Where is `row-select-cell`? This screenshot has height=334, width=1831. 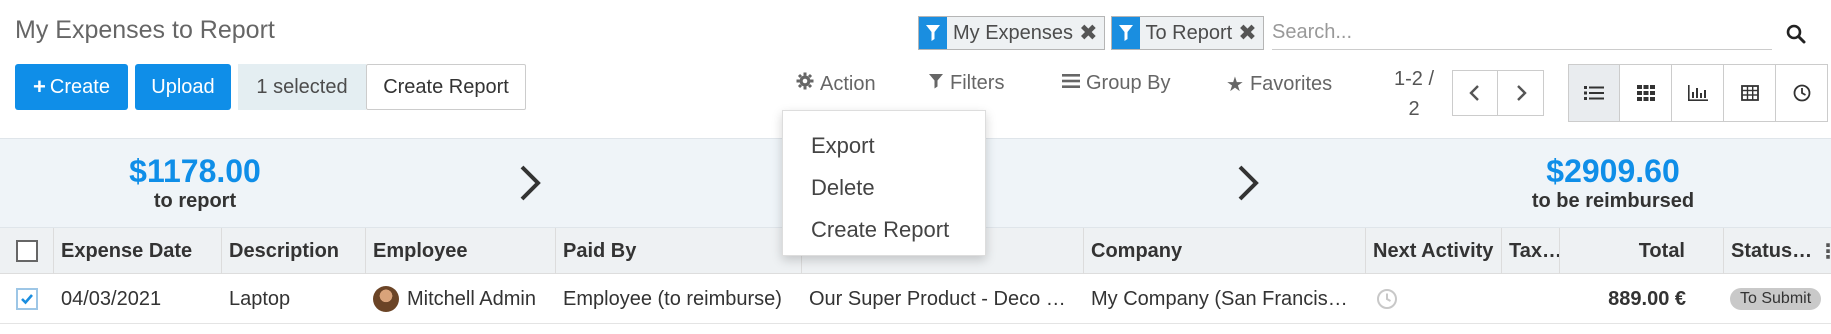
row-select-cell is located at coordinates (27, 299).